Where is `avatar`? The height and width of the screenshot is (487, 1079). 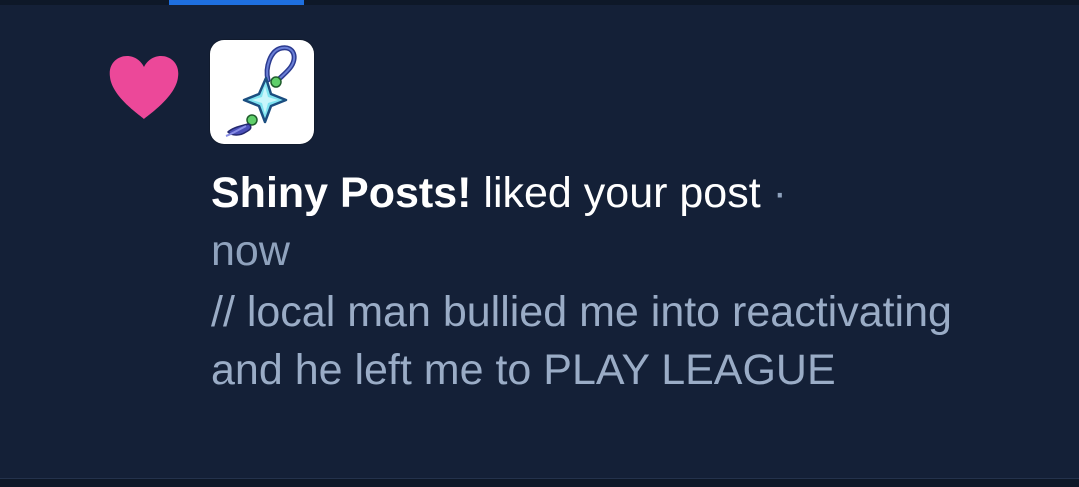 avatar is located at coordinates (262, 92).